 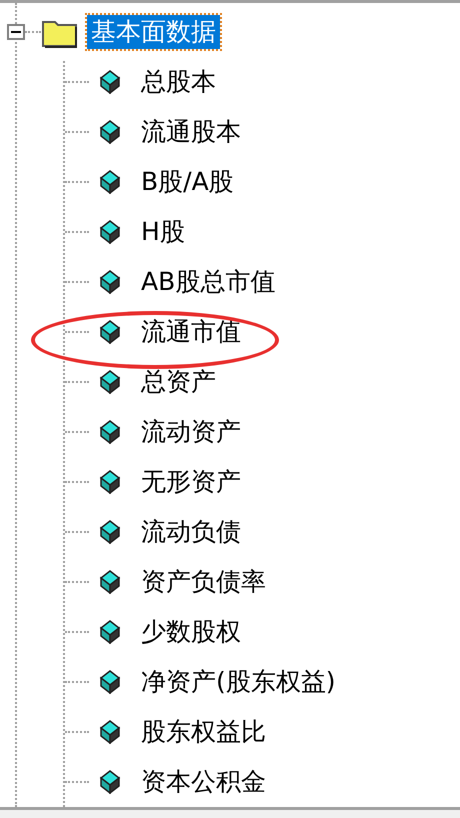 What do you see at coordinates (153, 32) in the screenshot?
I see `tree-node: 基本面数据` at bounding box center [153, 32].